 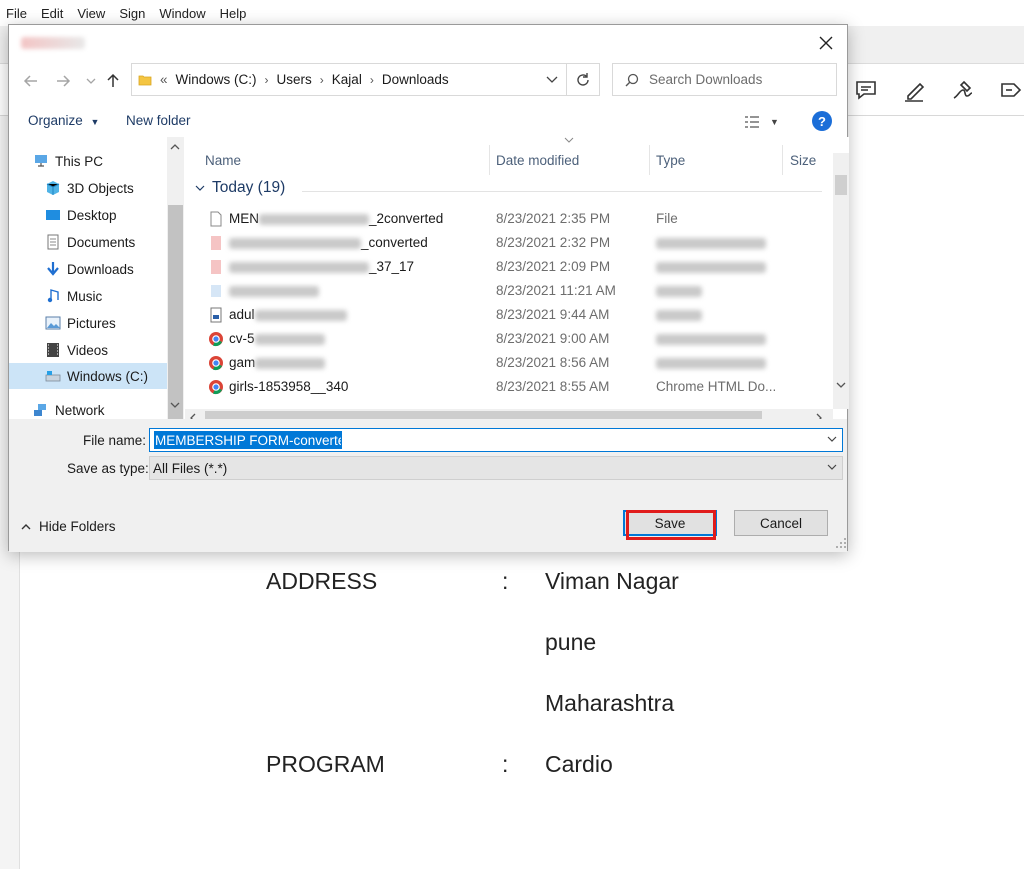 What do you see at coordinates (496, 468) in the screenshot?
I see `save-as-type-select: All Files (*.*)` at bounding box center [496, 468].